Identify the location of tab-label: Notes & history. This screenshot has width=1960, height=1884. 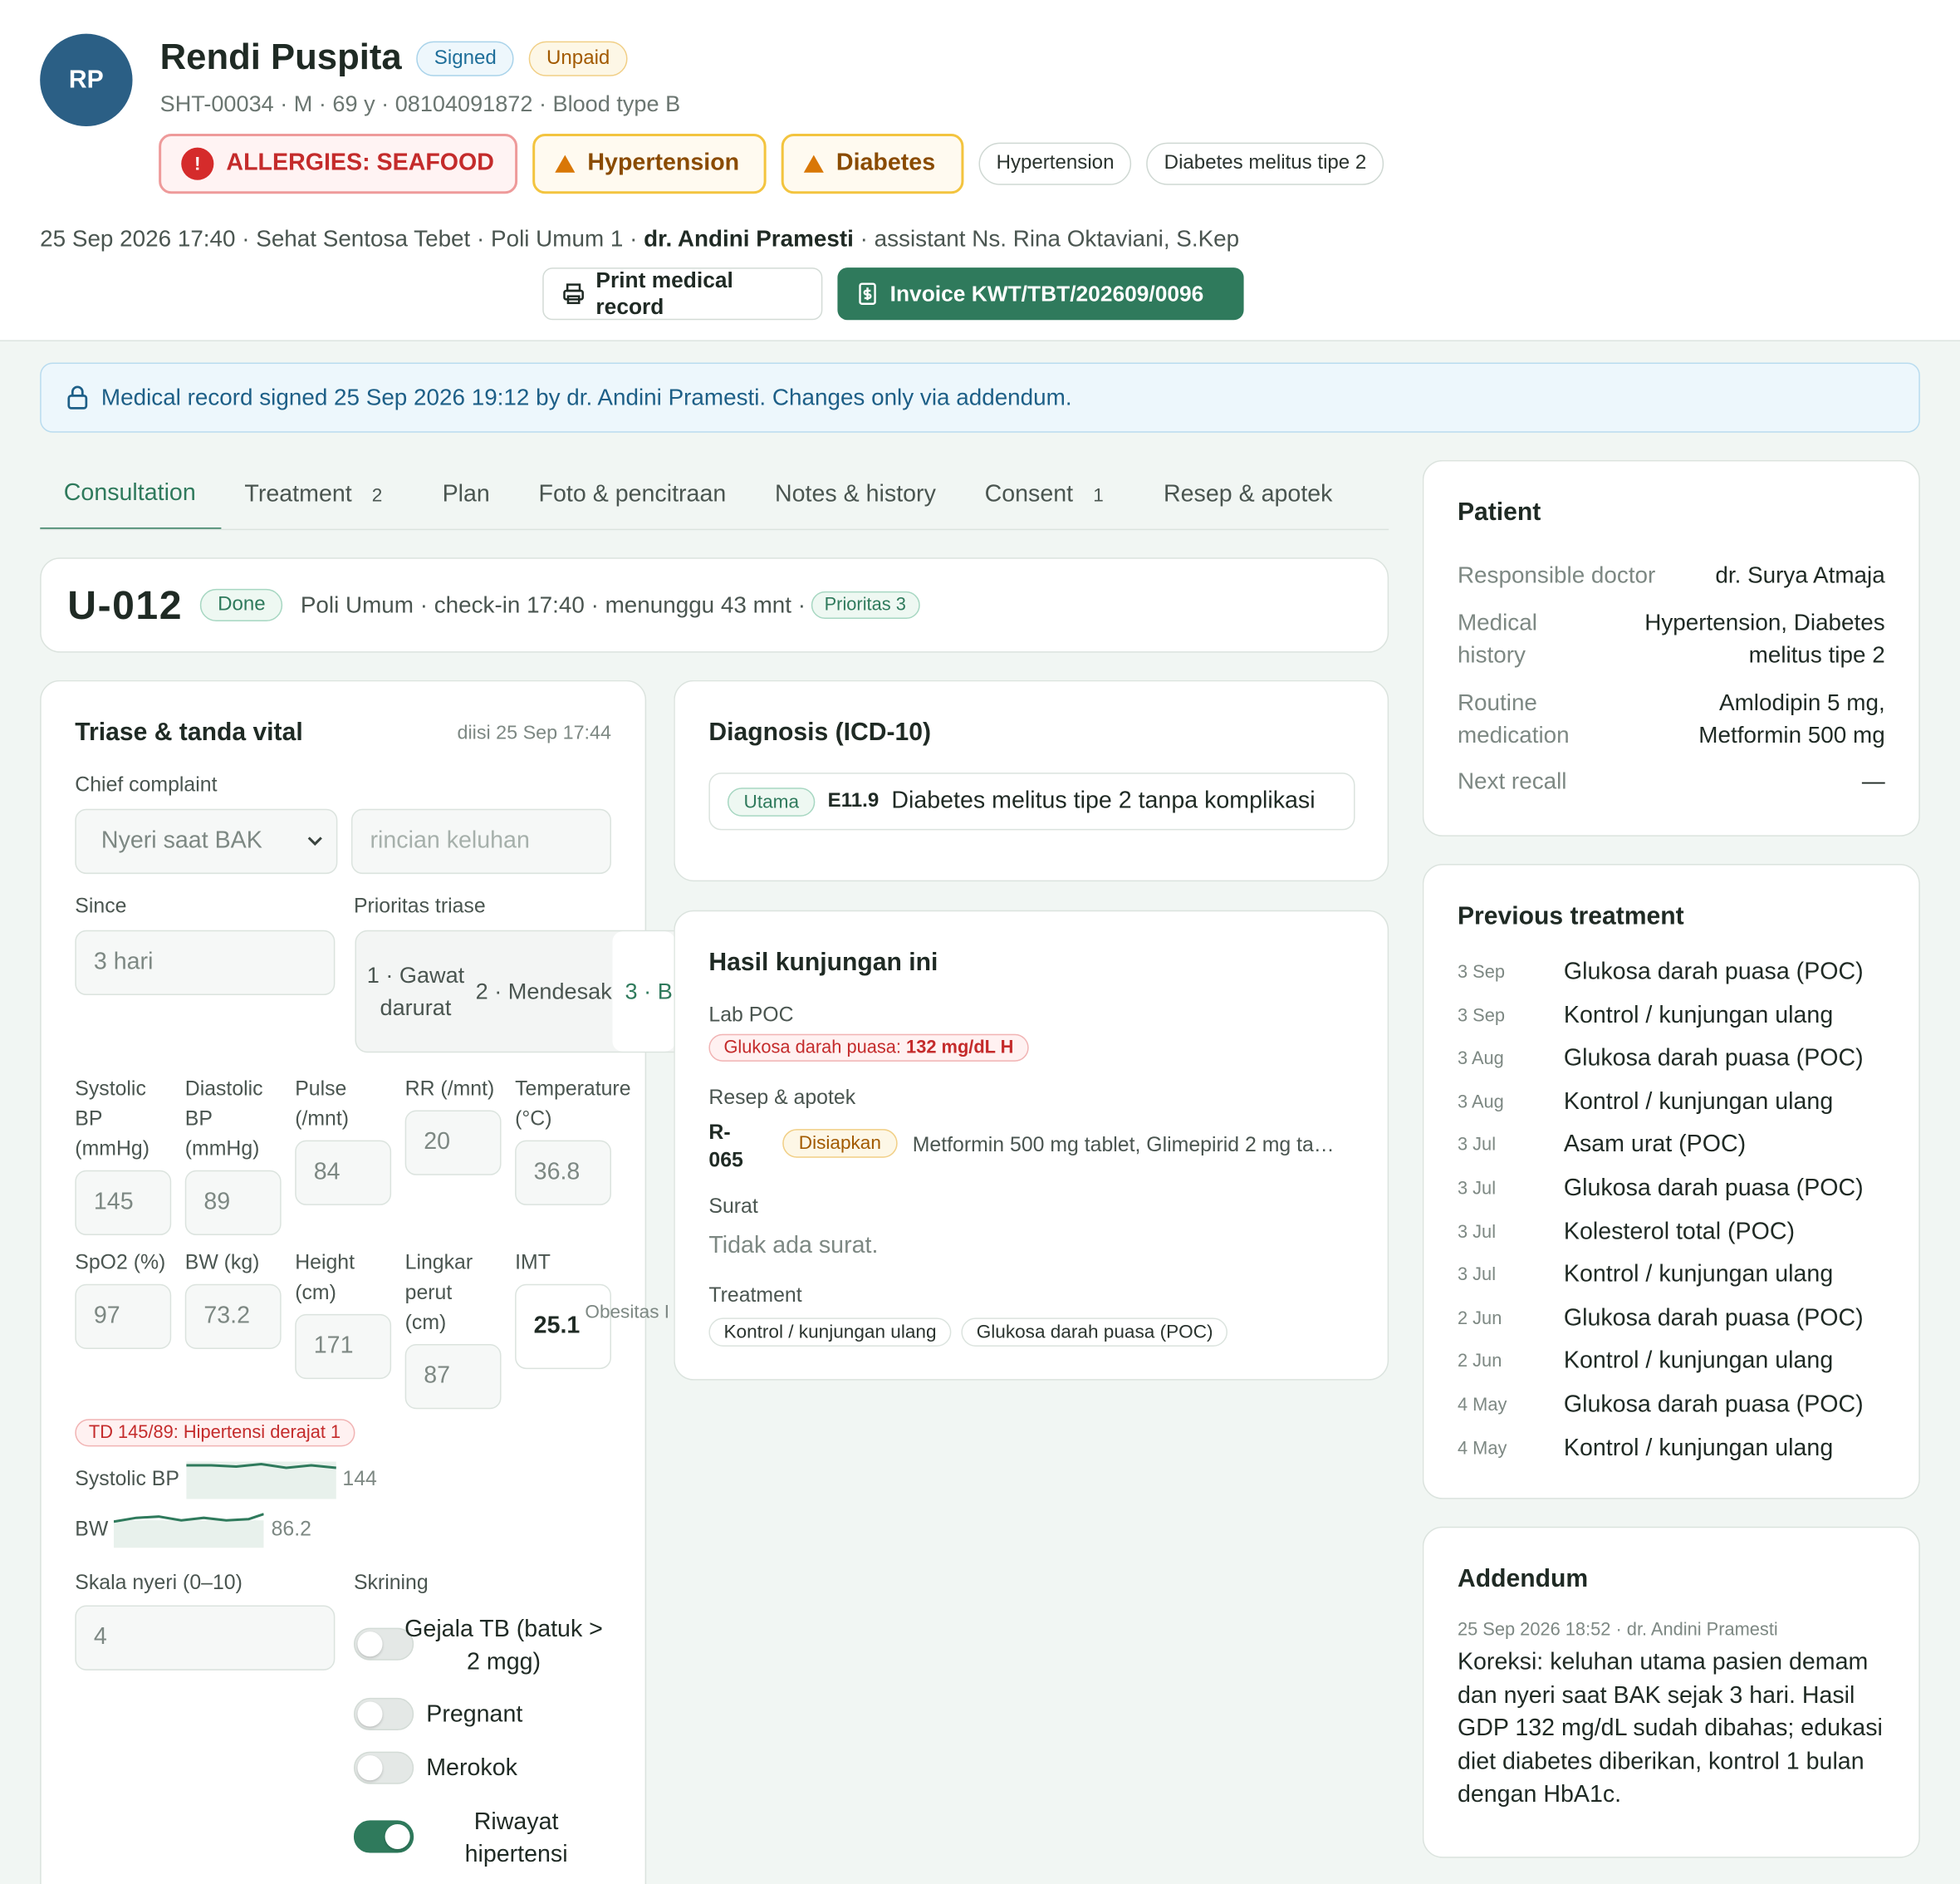
(855, 494).